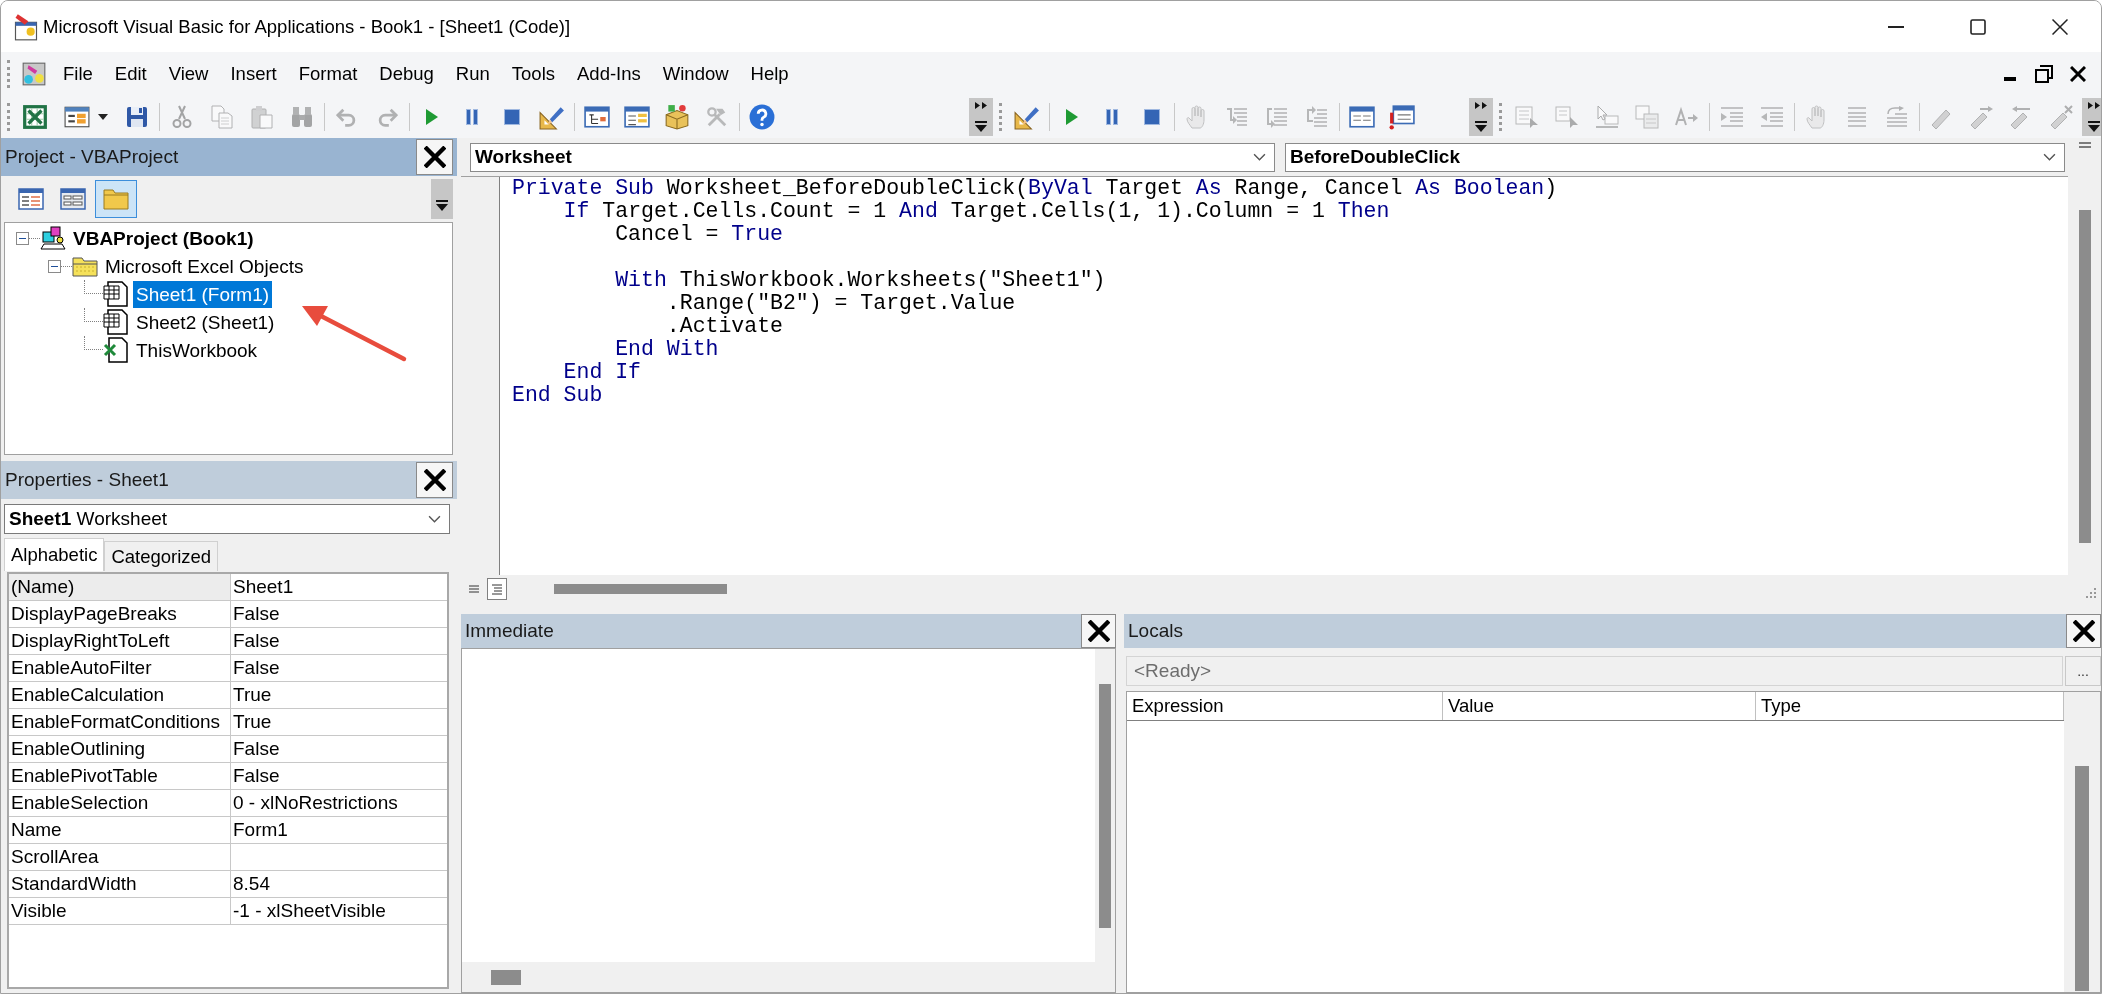  I want to click on property-name: EnableSelection, so click(120, 803).